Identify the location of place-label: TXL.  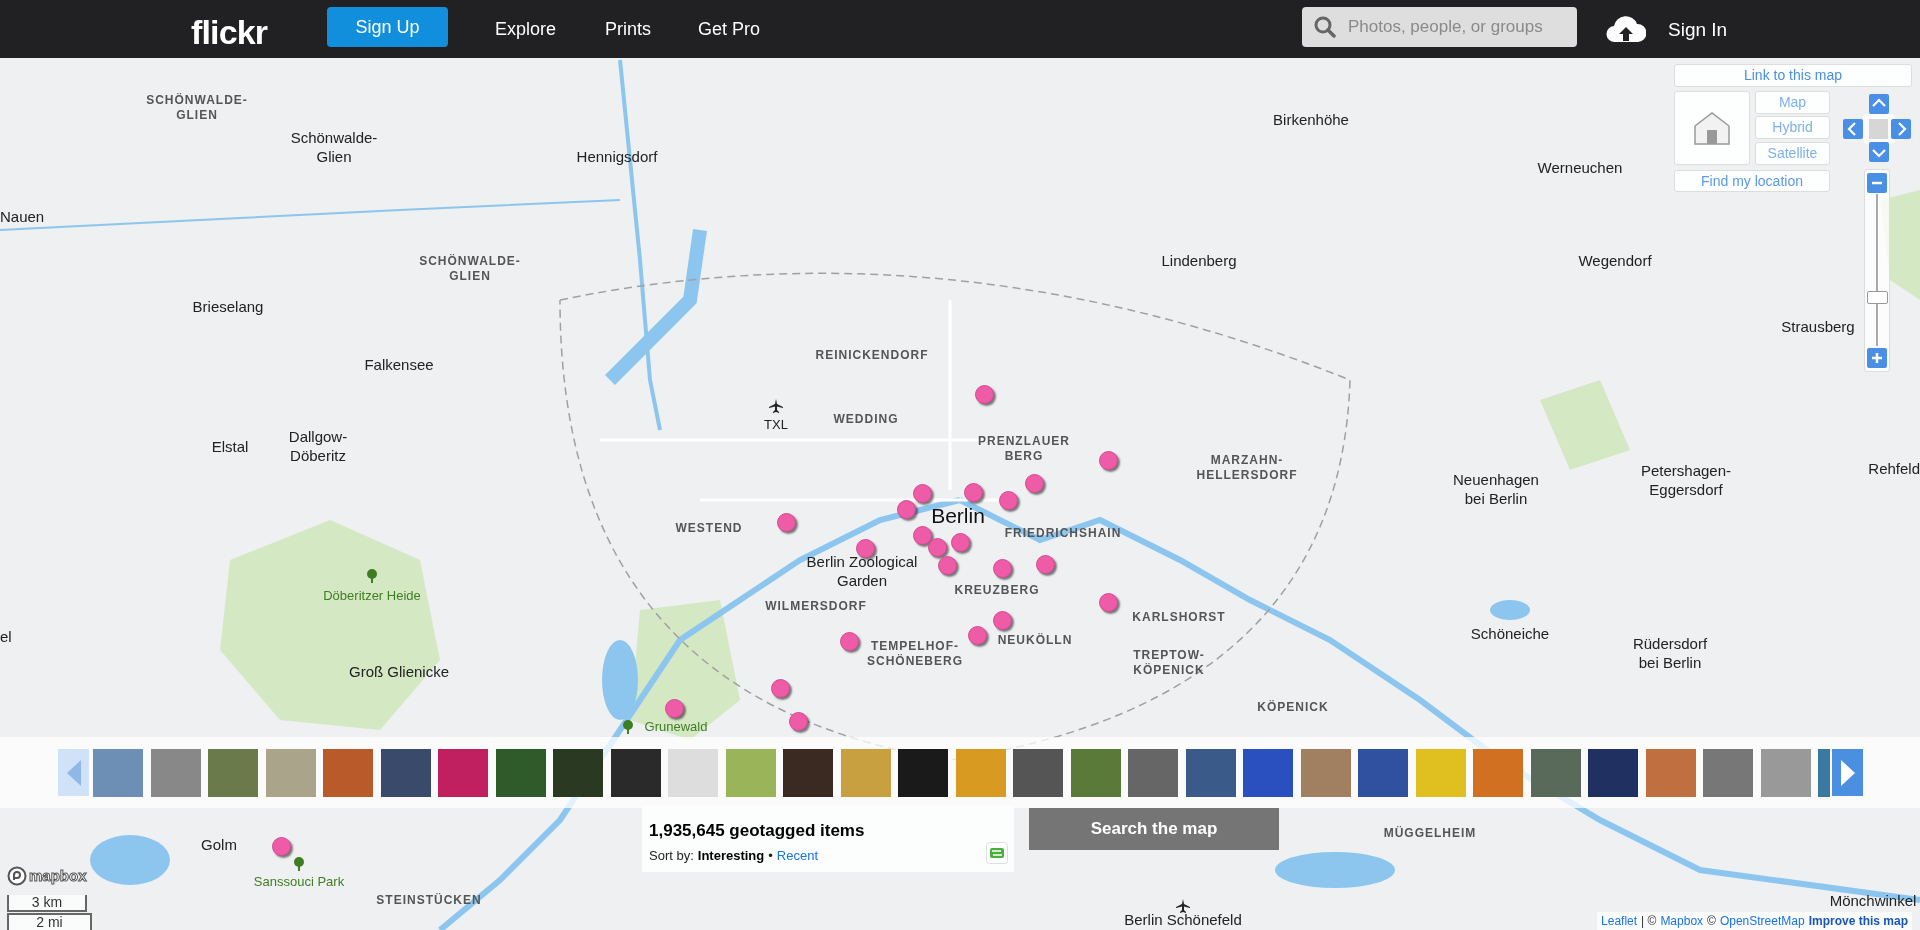
(776, 425).